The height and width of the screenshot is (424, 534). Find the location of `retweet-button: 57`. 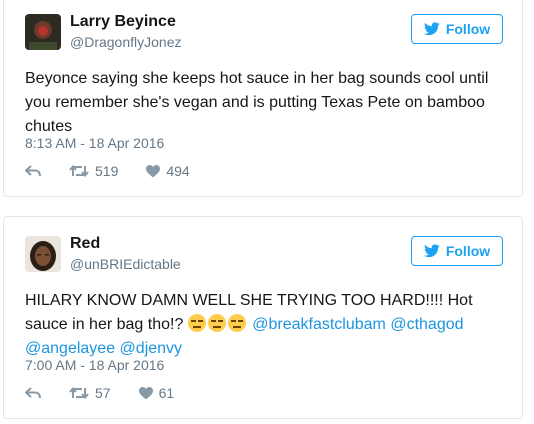

retweet-button: 57 is located at coordinates (90, 393).